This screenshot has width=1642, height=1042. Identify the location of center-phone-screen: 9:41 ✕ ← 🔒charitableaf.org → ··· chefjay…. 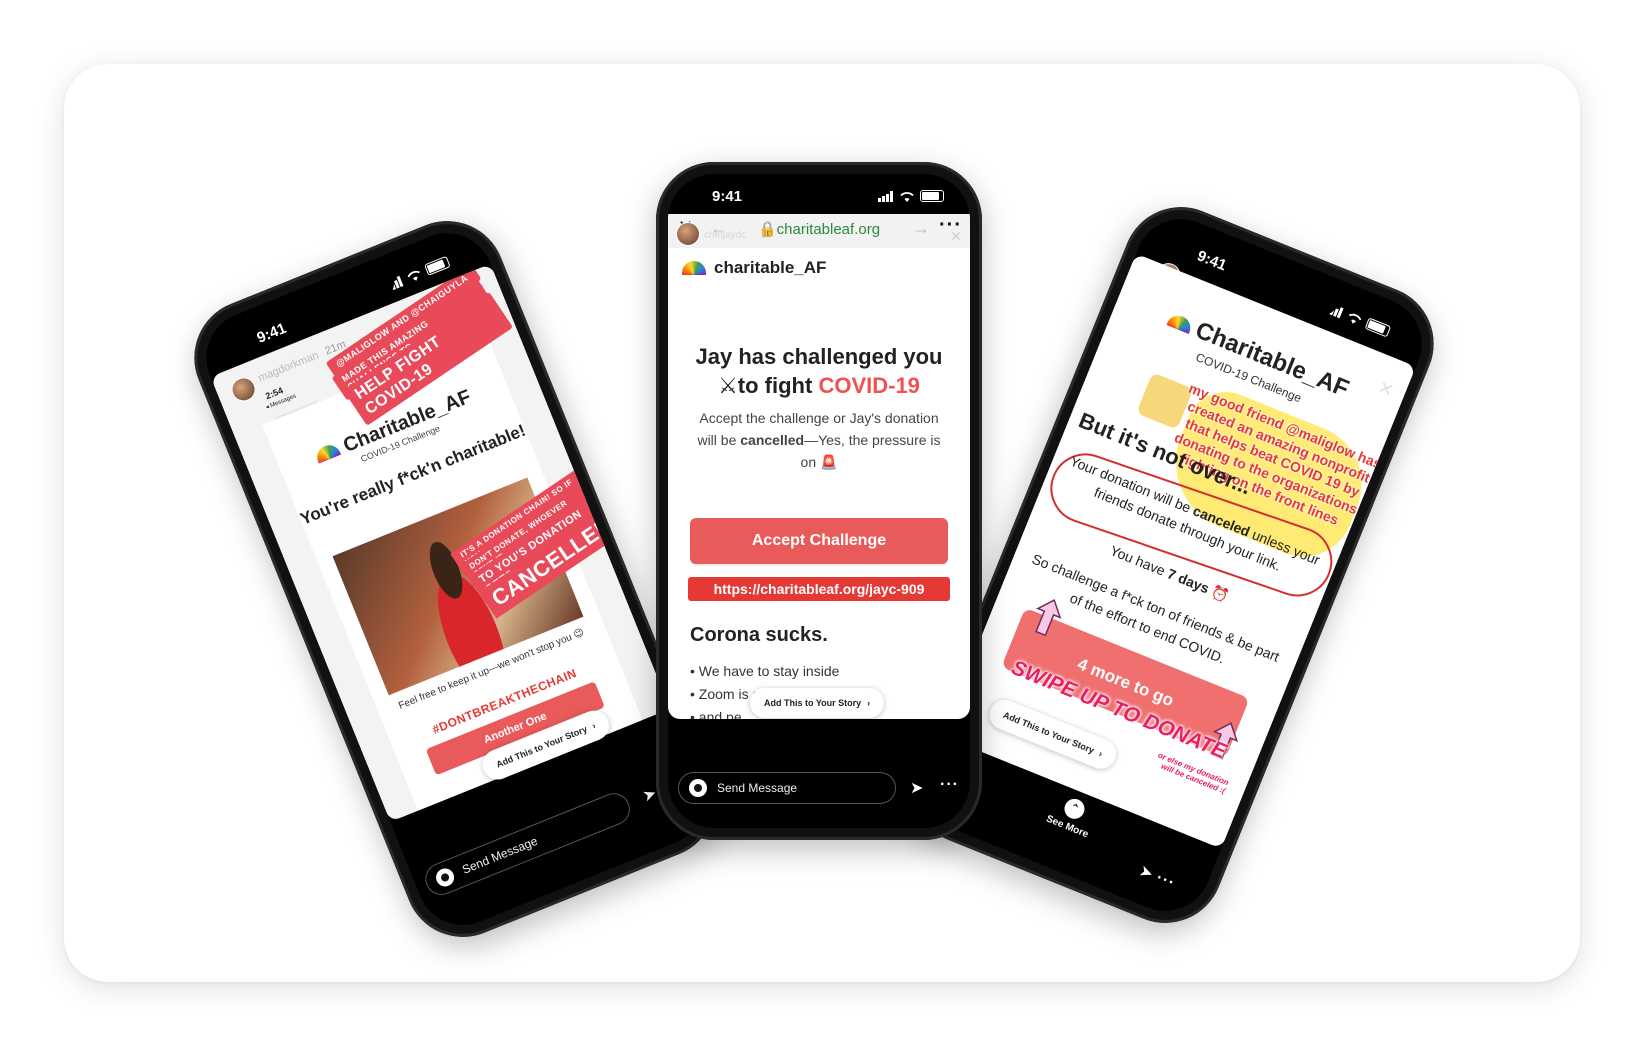
(819, 501).